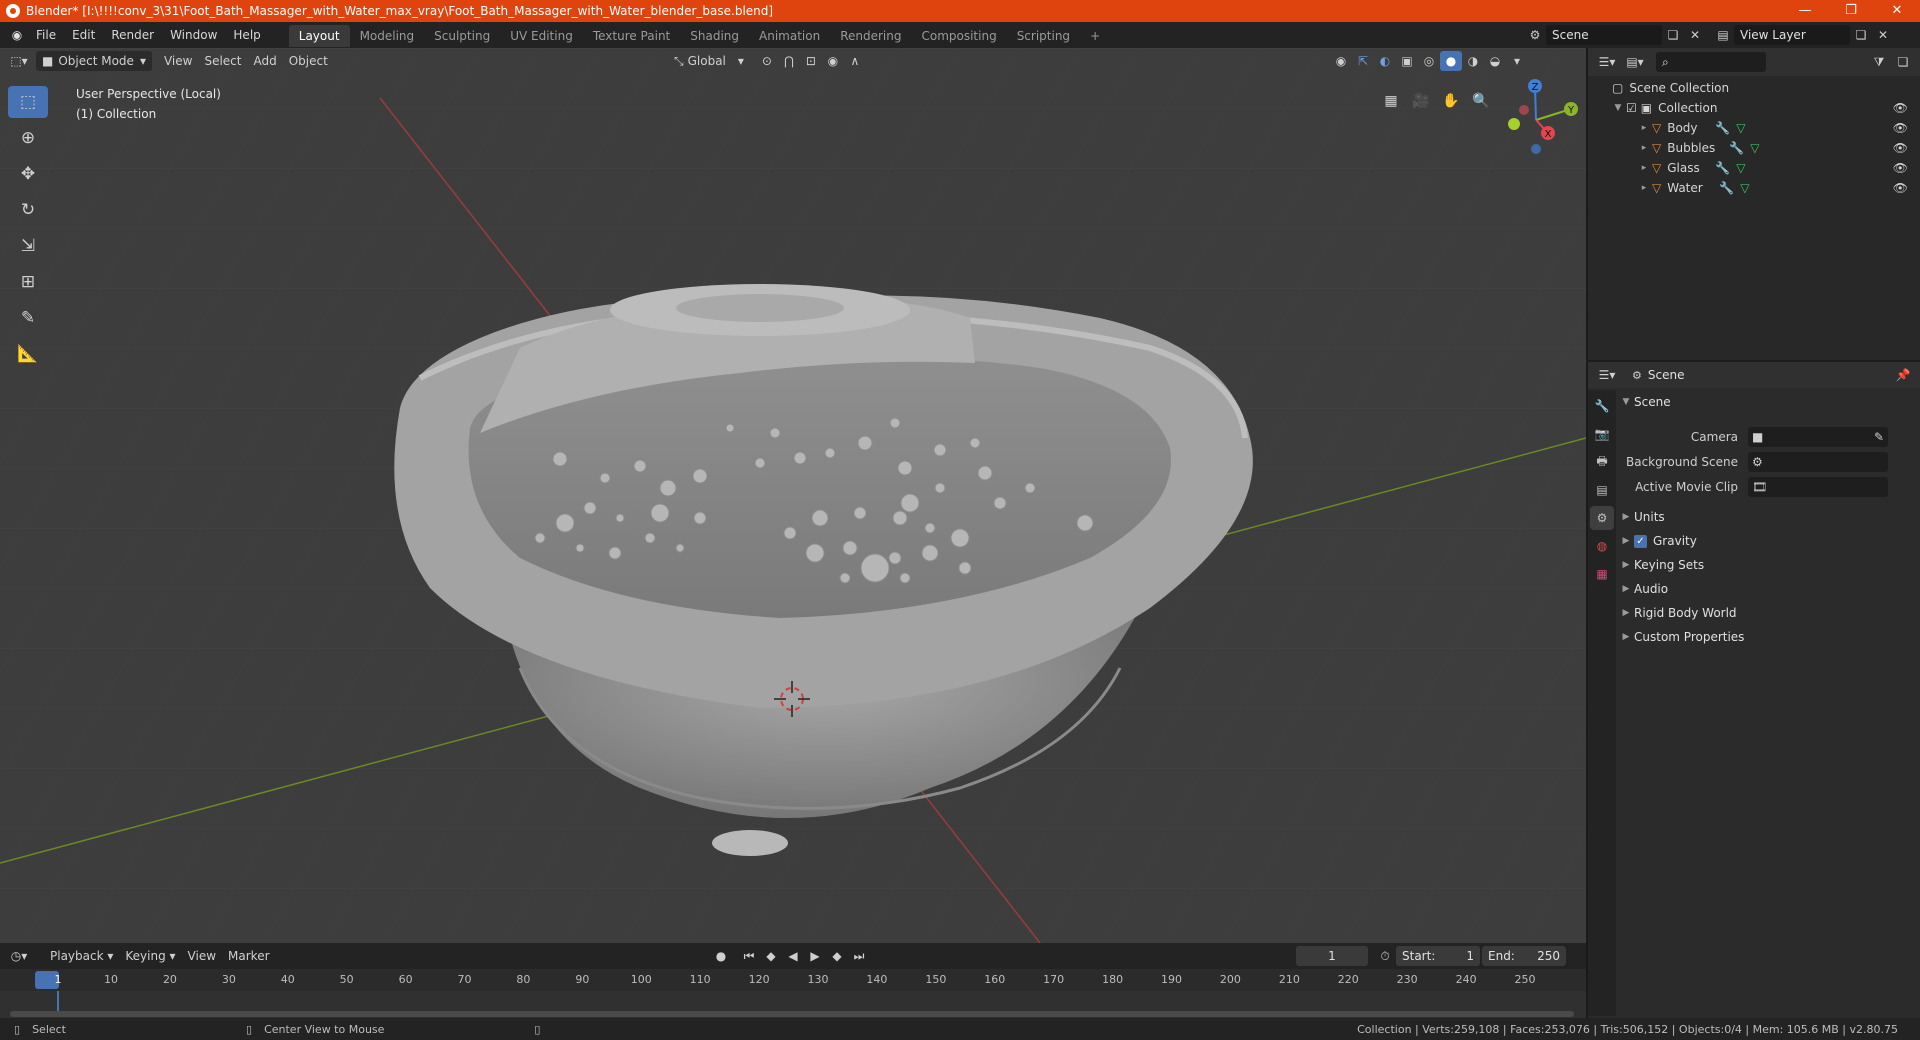 This screenshot has height=1040, width=1920. Describe the element at coordinates (1861, 35) in the screenshot. I see `new-view-layer-icon: ❏` at that location.